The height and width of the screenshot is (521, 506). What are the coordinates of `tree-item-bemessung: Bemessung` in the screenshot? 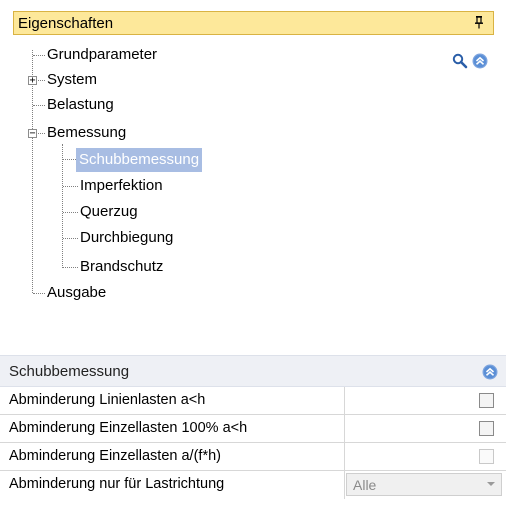 It's located at (86, 133).